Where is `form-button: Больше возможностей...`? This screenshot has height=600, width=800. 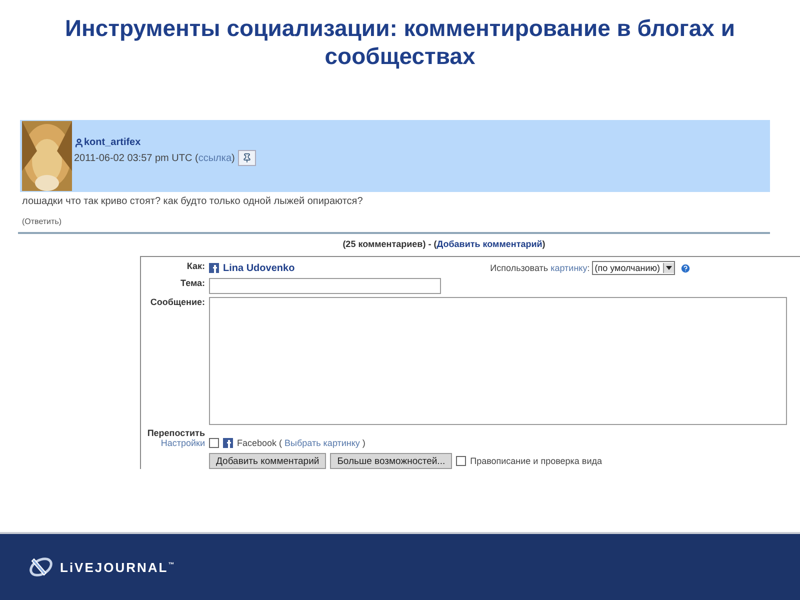 form-button: Больше возможностей... is located at coordinates (391, 461).